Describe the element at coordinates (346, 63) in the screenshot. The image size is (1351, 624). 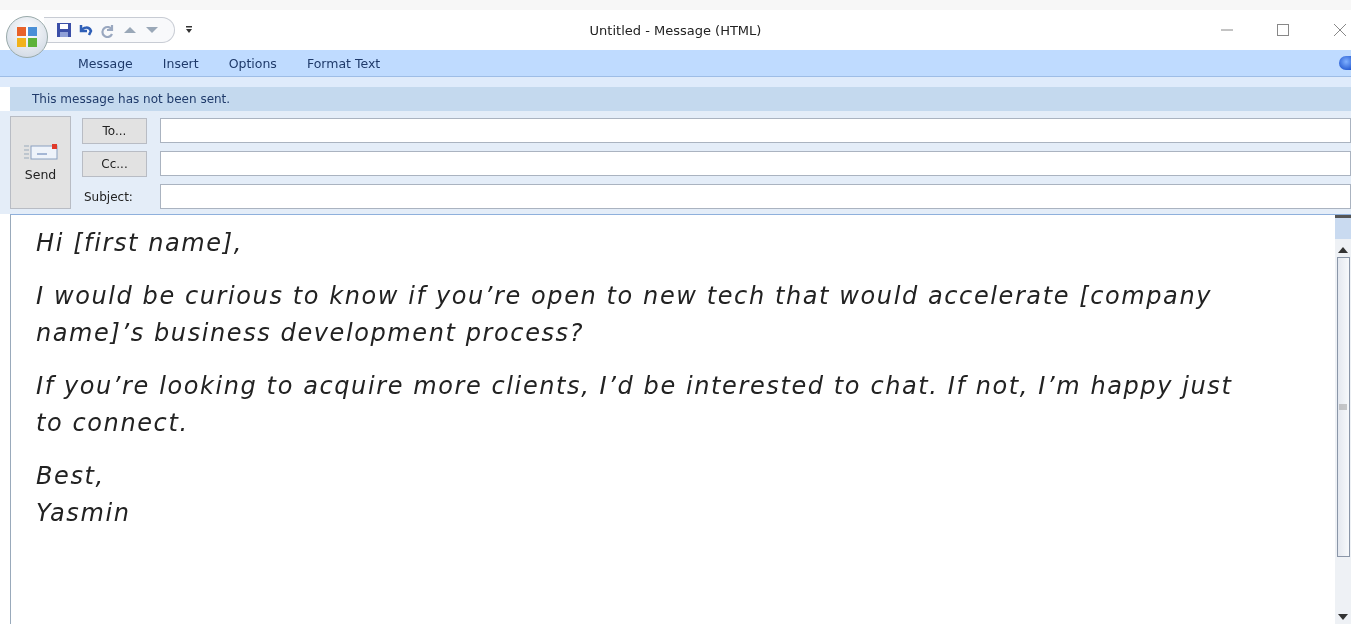
I see `ribbon-tab: Format Text` at that location.